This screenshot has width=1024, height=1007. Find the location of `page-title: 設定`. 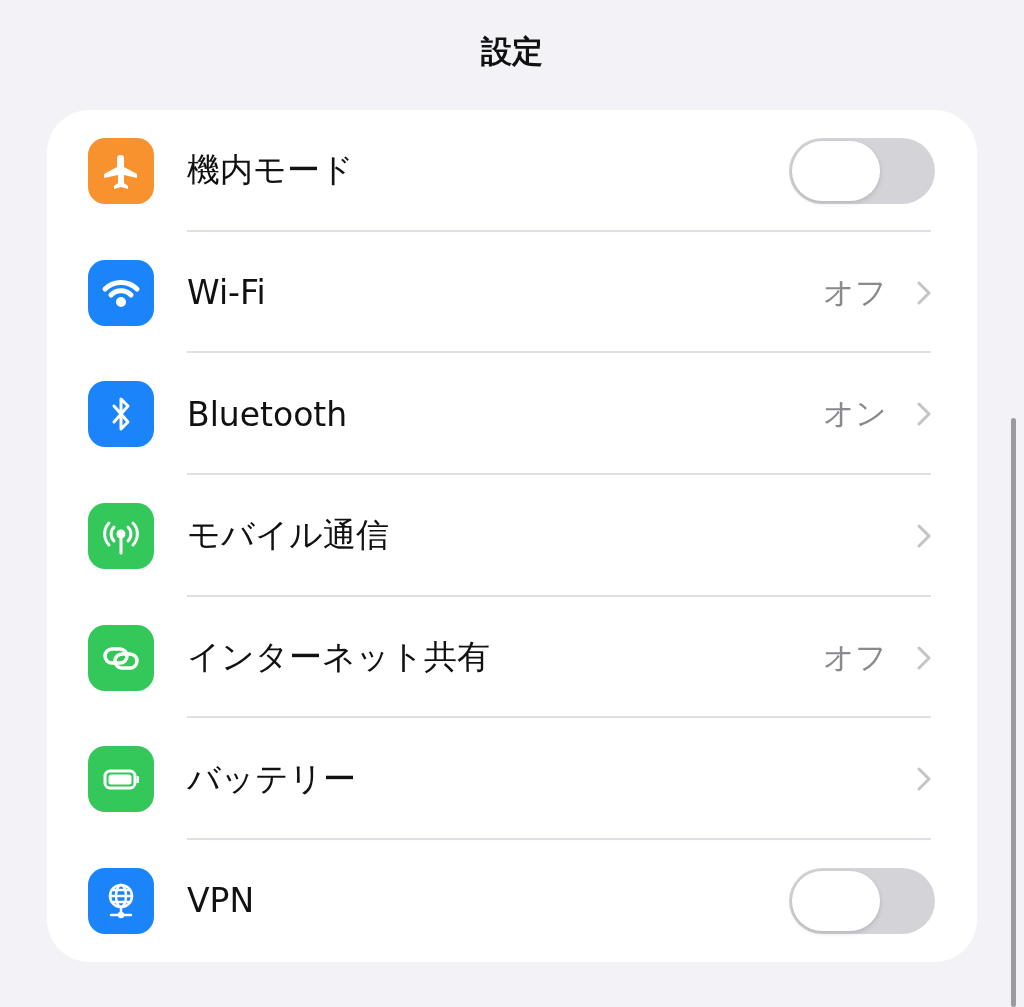

page-title: 設定 is located at coordinates (512, 51).